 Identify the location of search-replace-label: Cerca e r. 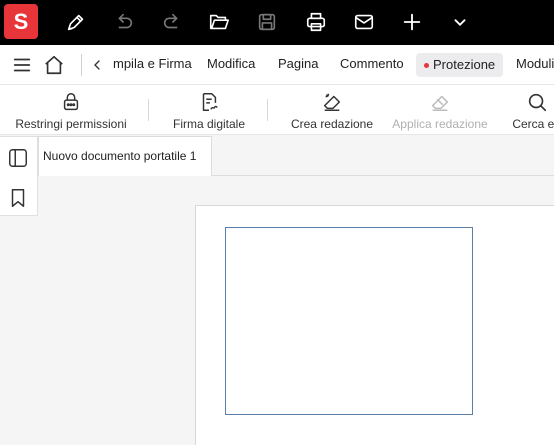
(533, 124).